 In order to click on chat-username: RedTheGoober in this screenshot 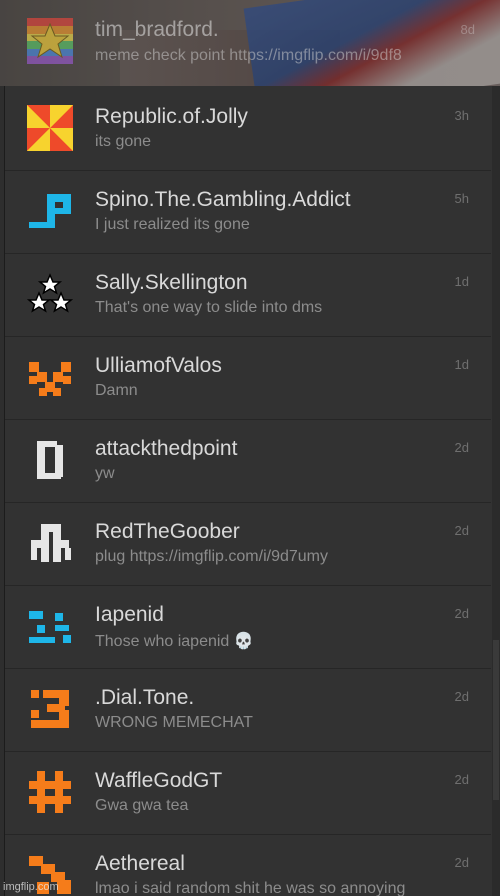, I will do `click(167, 531)`.